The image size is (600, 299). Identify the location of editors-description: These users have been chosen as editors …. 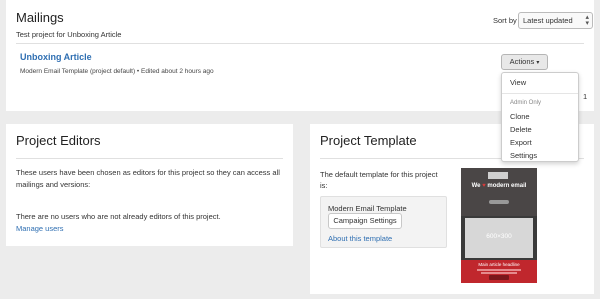
(148, 178).